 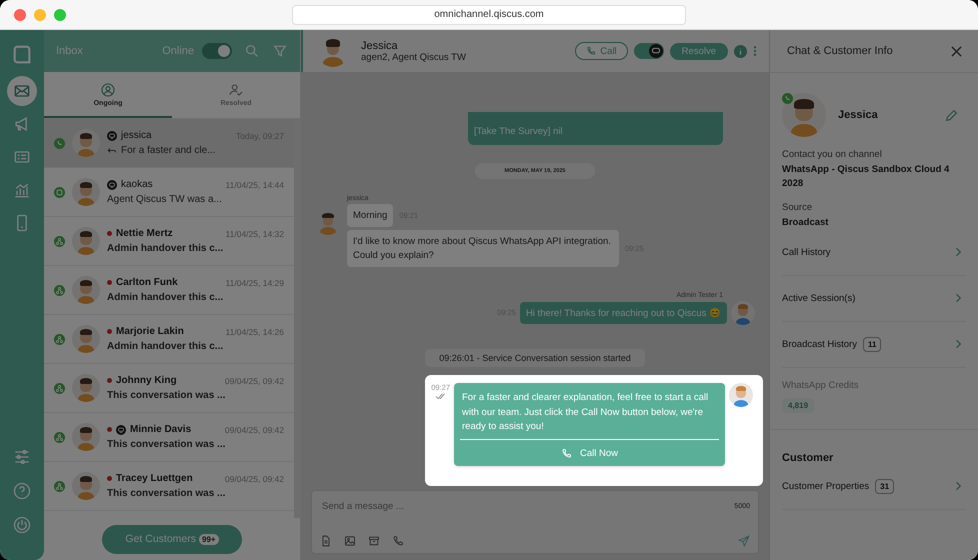 I want to click on info-link-row: Customer Properties 31, so click(x=874, y=487).